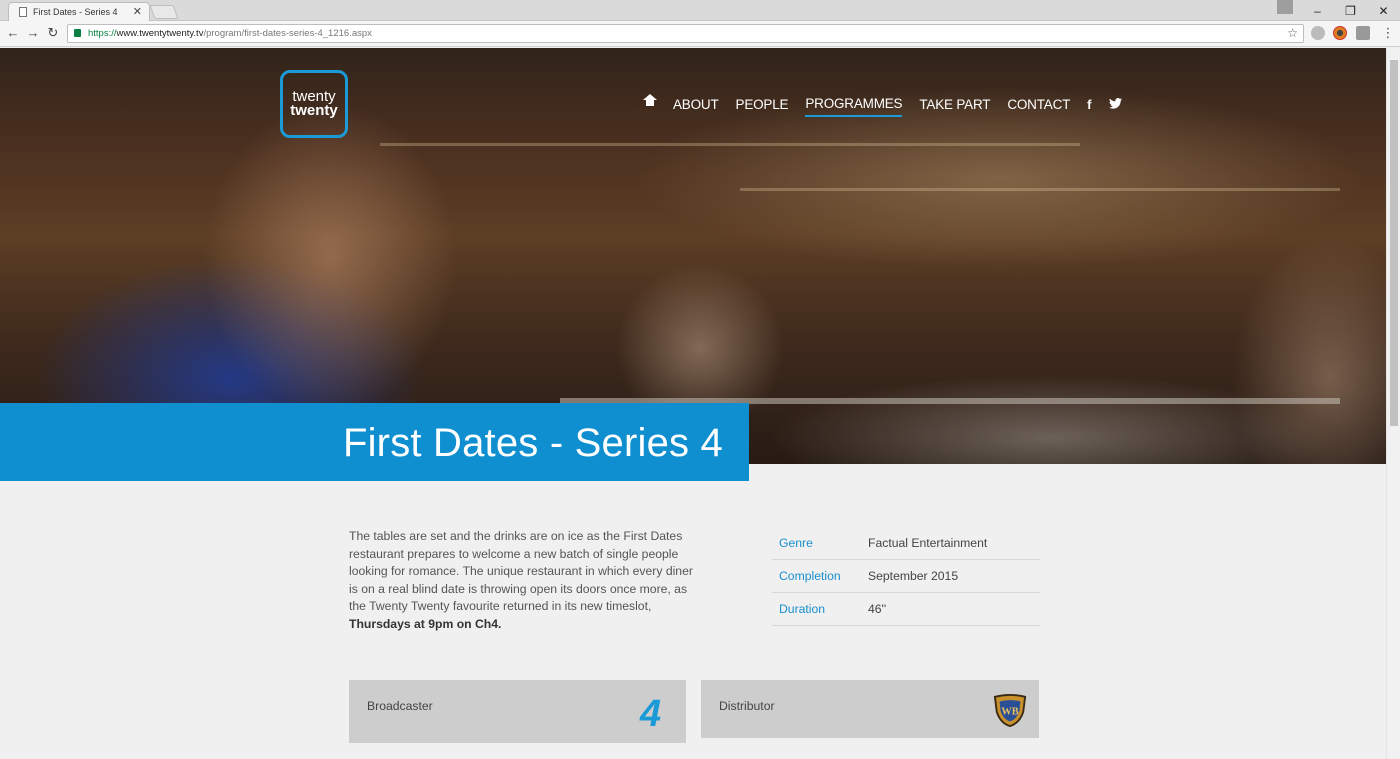 The image size is (1400, 759). What do you see at coordinates (906, 609) in the screenshot?
I see `detail-row-duration: Duration 46''` at bounding box center [906, 609].